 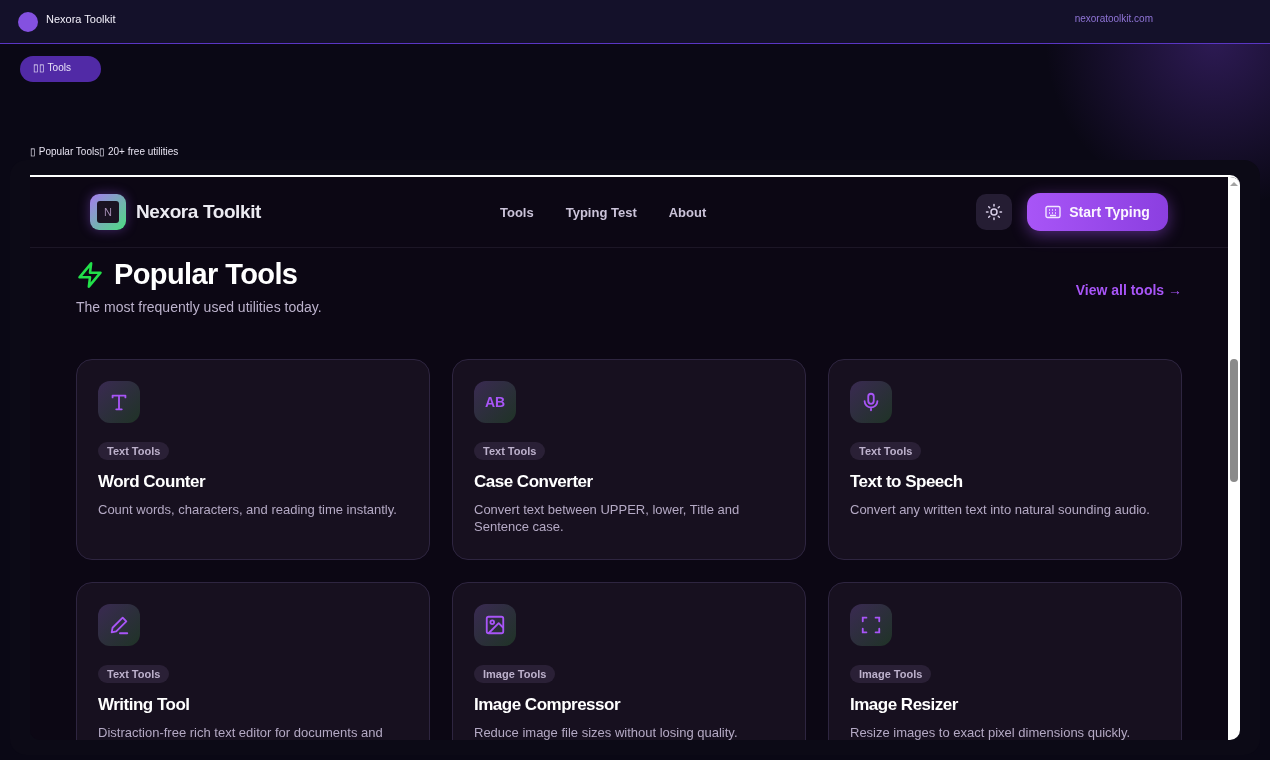 I want to click on scrollbar-thumb, so click(x=1234, y=420).